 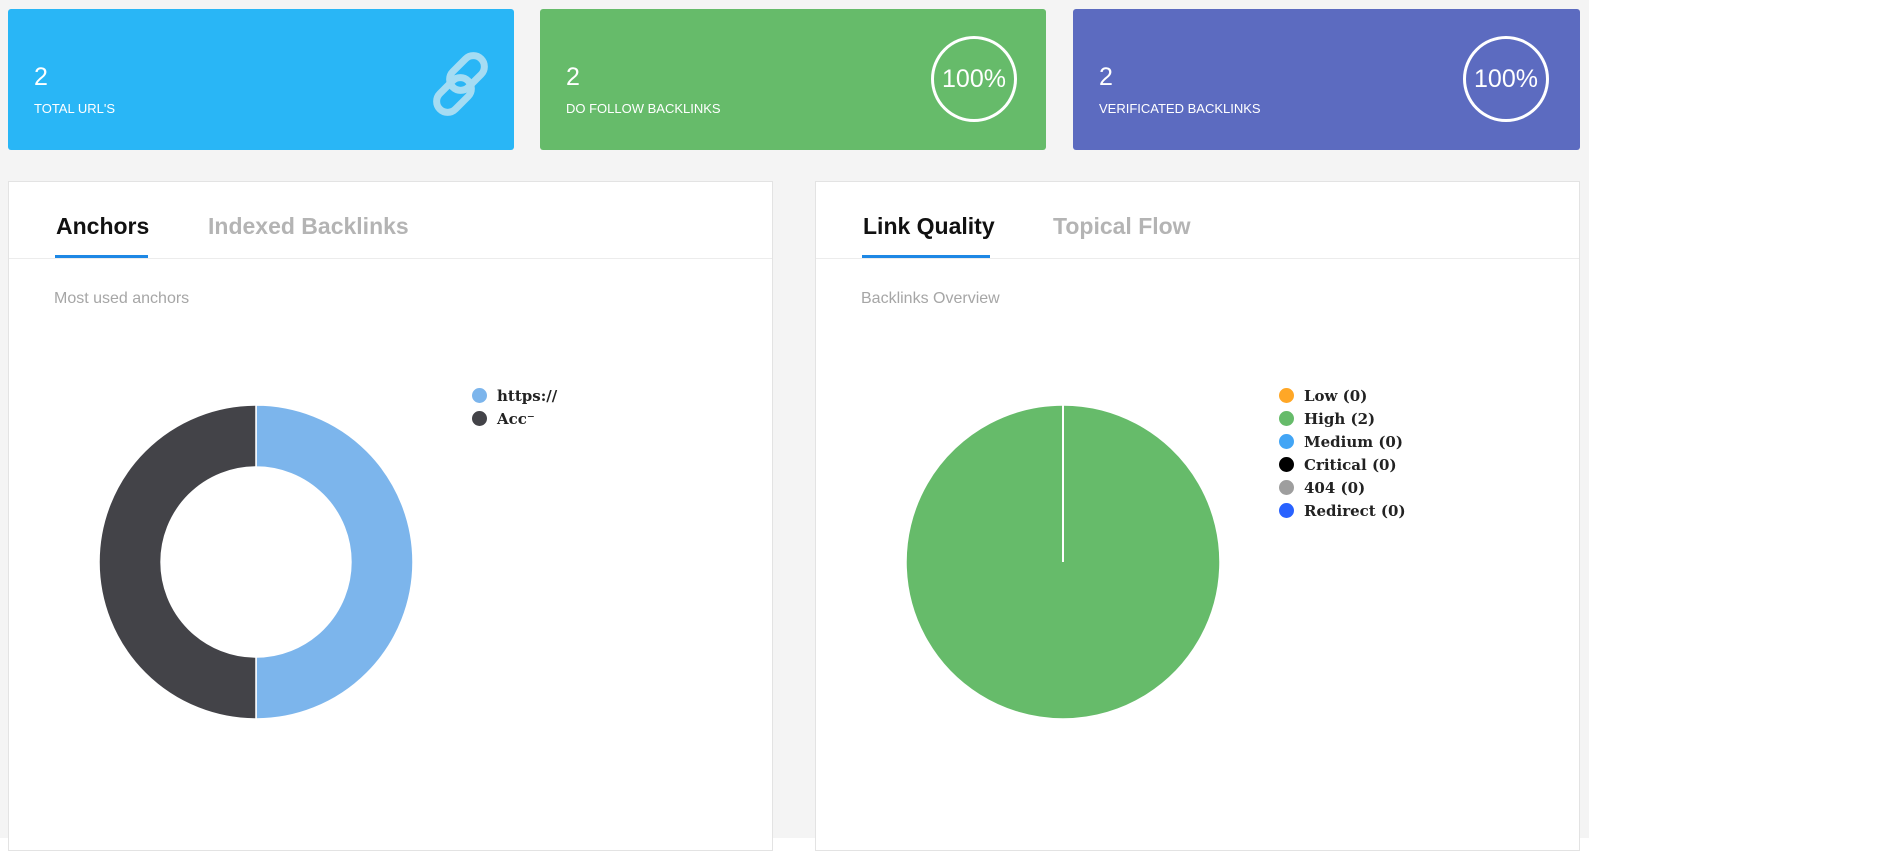 I want to click on legend-item: Acc⁻, so click(x=514, y=418).